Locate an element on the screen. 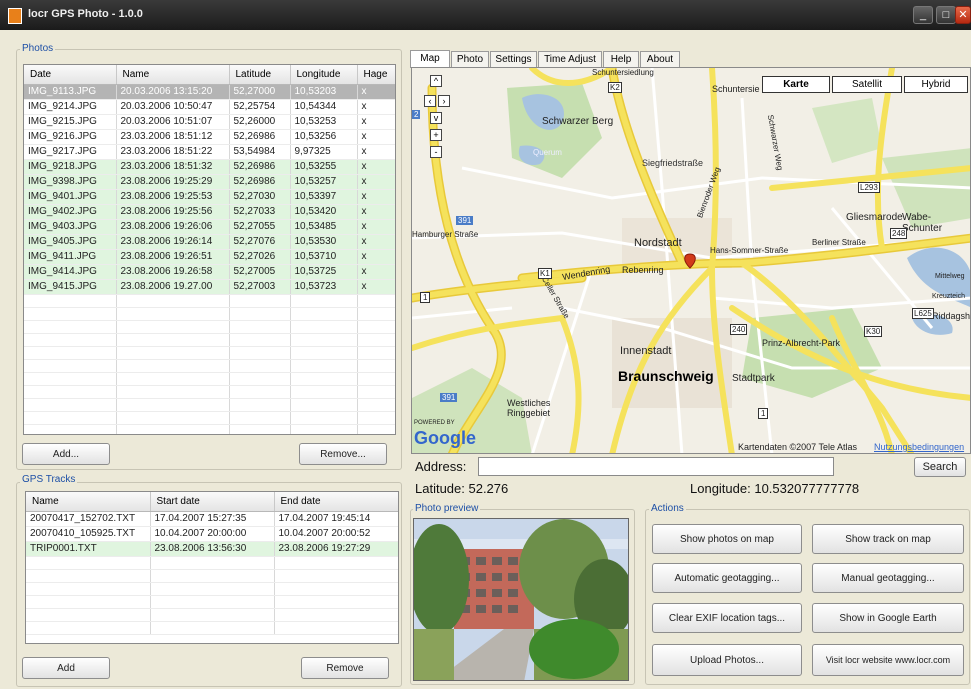 The height and width of the screenshot is (689, 971). photo-cell: 52,26000 is located at coordinates (260, 122).